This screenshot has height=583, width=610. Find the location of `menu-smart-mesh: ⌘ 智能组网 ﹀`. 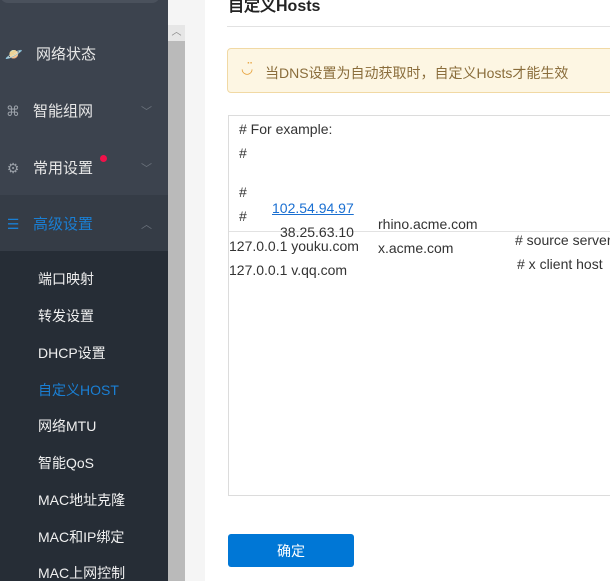

menu-smart-mesh: ⌘ 智能组网 ﹀ is located at coordinates (84, 110).